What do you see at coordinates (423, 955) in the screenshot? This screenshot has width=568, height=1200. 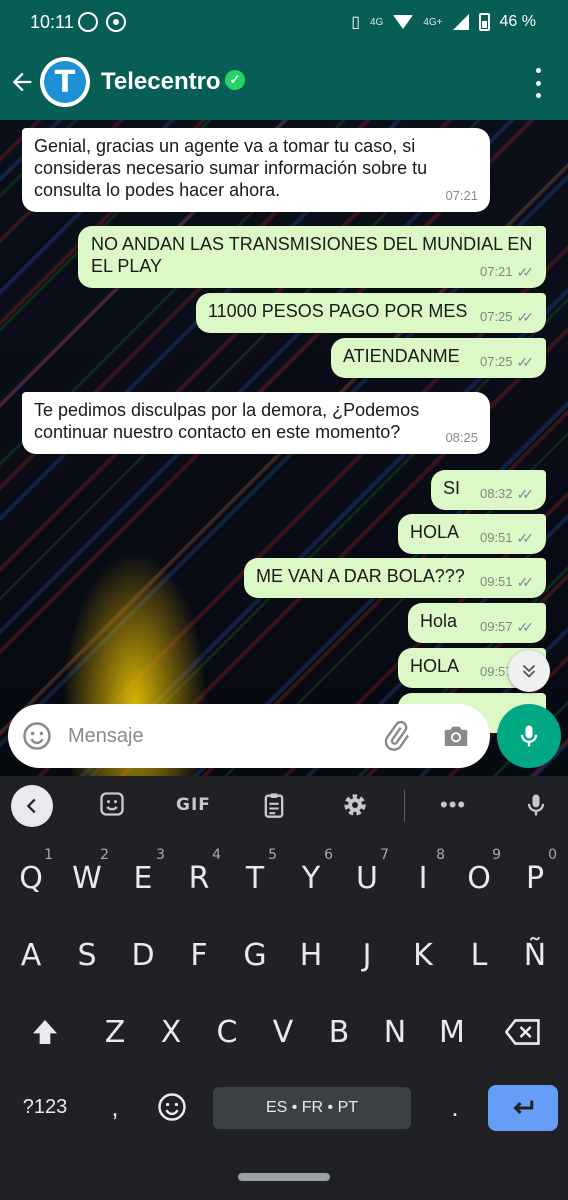 I see `key-k: K` at bounding box center [423, 955].